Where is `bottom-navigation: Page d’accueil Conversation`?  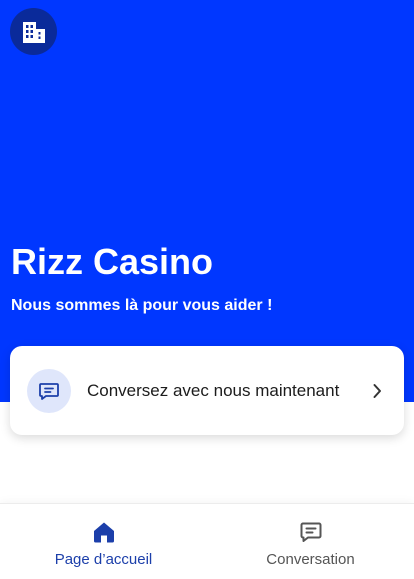 bottom-navigation: Page d’accueil Conversation is located at coordinates (207, 541).